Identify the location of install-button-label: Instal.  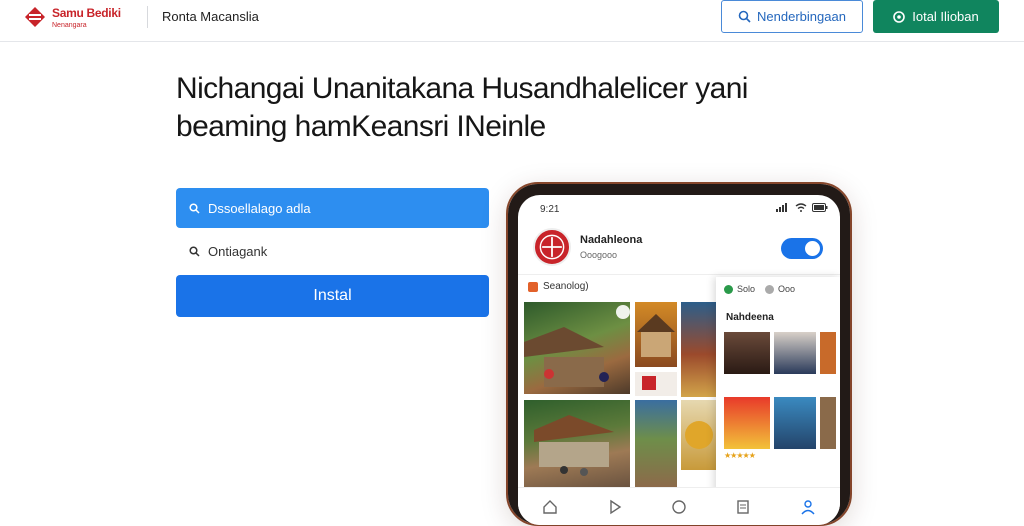
(332, 295).